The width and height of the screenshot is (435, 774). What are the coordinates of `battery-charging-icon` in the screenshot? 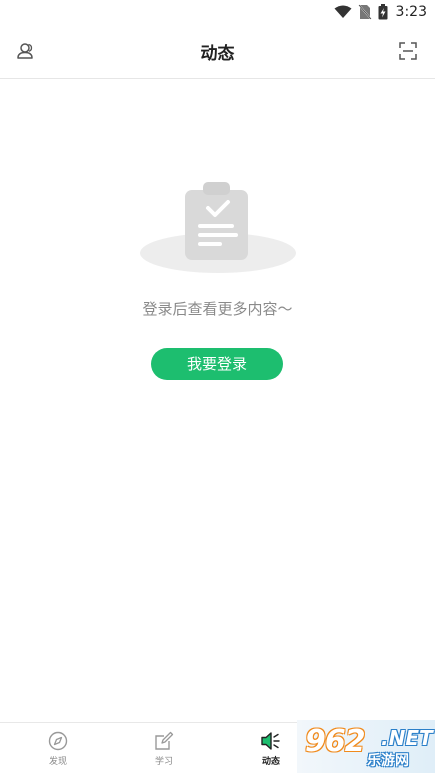 It's located at (383, 12).